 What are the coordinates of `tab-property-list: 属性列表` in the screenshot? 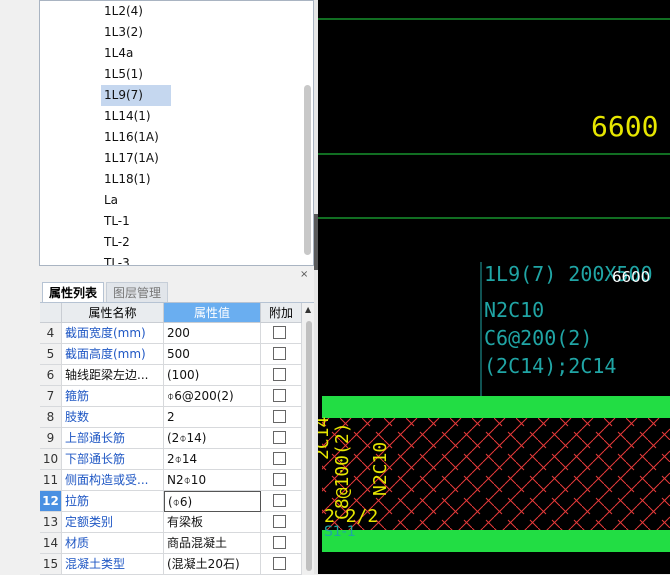 It's located at (73, 292).